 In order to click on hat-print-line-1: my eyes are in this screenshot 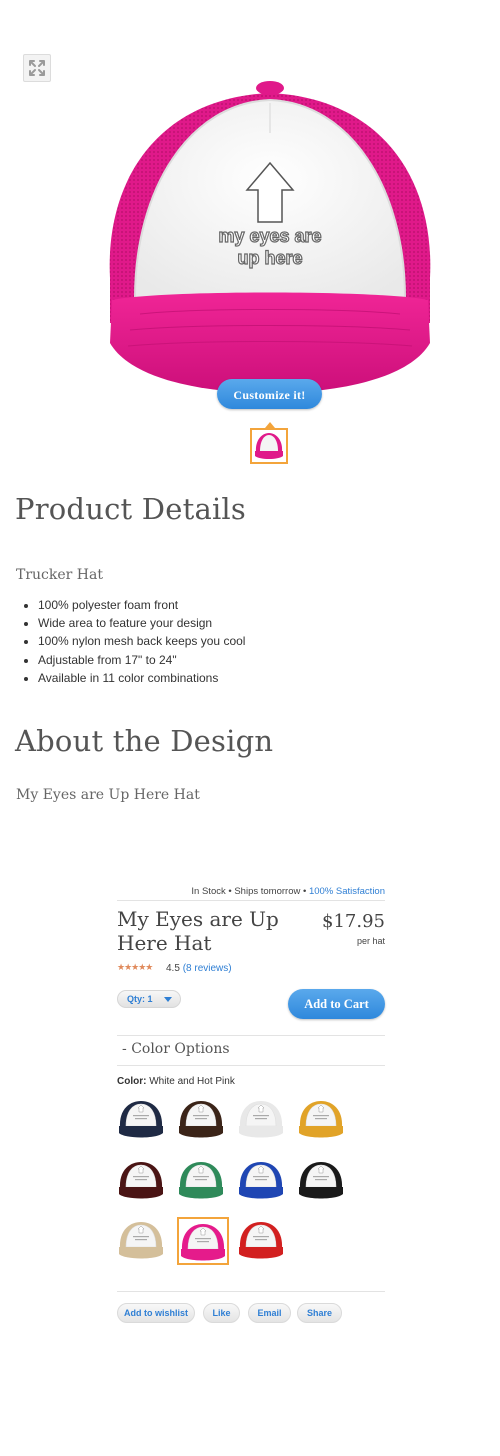, I will do `click(269, 236)`.